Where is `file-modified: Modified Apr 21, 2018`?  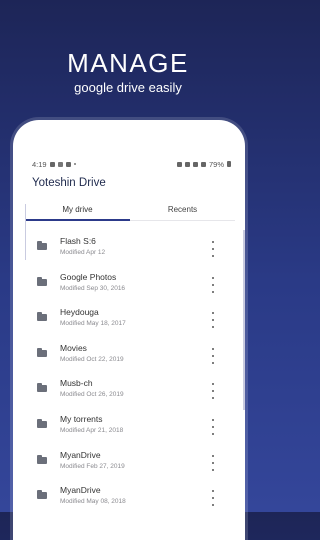
file-modified: Modified Apr 21, 2018 is located at coordinates (92, 430).